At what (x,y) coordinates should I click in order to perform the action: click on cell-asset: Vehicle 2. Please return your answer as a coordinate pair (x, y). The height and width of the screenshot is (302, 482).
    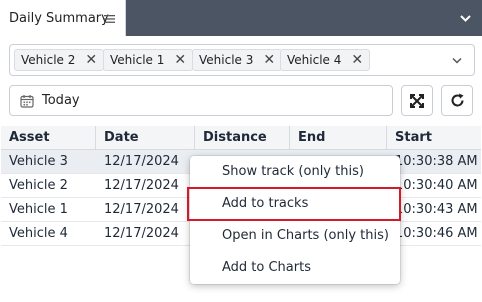
    Looking at the image, I should click on (38, 185).